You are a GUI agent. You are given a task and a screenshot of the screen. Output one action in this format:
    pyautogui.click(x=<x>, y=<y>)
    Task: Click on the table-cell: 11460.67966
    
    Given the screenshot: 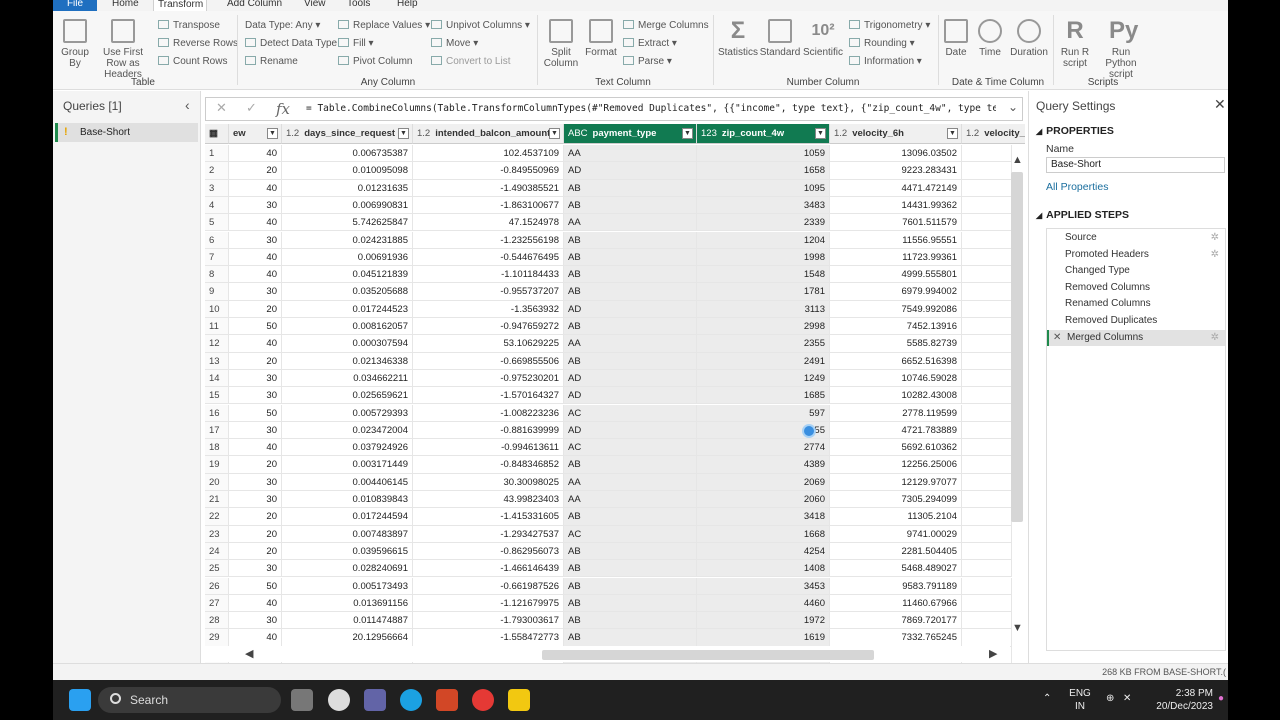 What is the action you would take?
    pyautogui.click(x=896, y=603)
    